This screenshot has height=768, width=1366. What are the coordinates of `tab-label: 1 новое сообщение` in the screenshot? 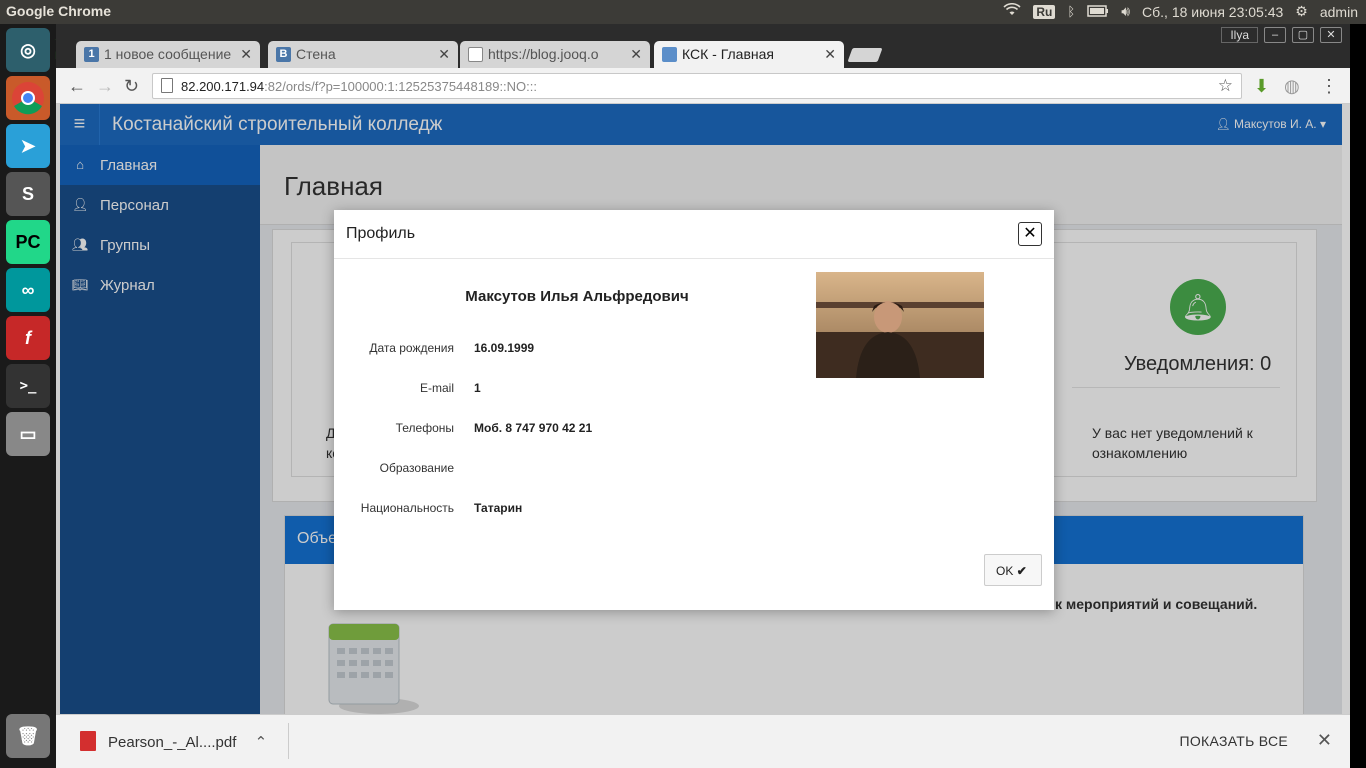 It's located at (168, 54).